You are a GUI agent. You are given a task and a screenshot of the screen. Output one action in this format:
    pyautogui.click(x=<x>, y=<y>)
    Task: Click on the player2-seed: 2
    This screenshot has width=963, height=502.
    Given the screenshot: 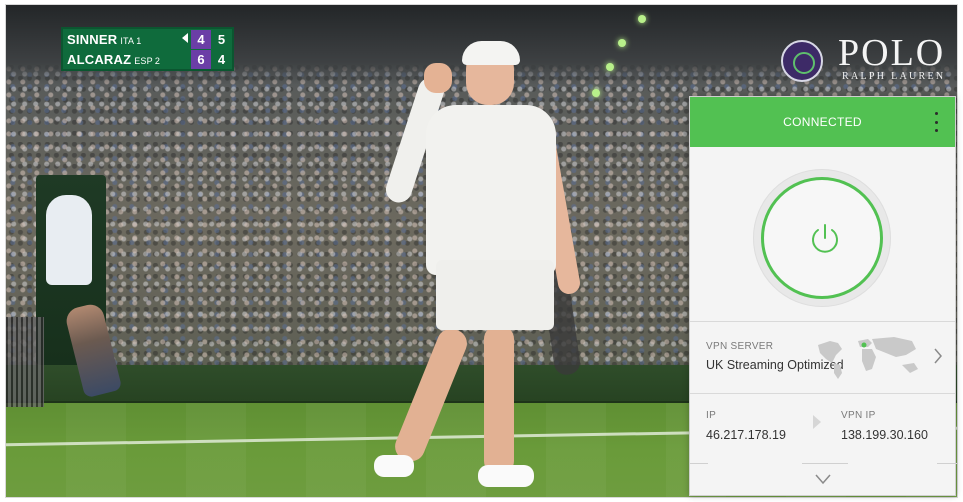 What is the action you would take?
    pyautogui.click(x=157, y=61)
    